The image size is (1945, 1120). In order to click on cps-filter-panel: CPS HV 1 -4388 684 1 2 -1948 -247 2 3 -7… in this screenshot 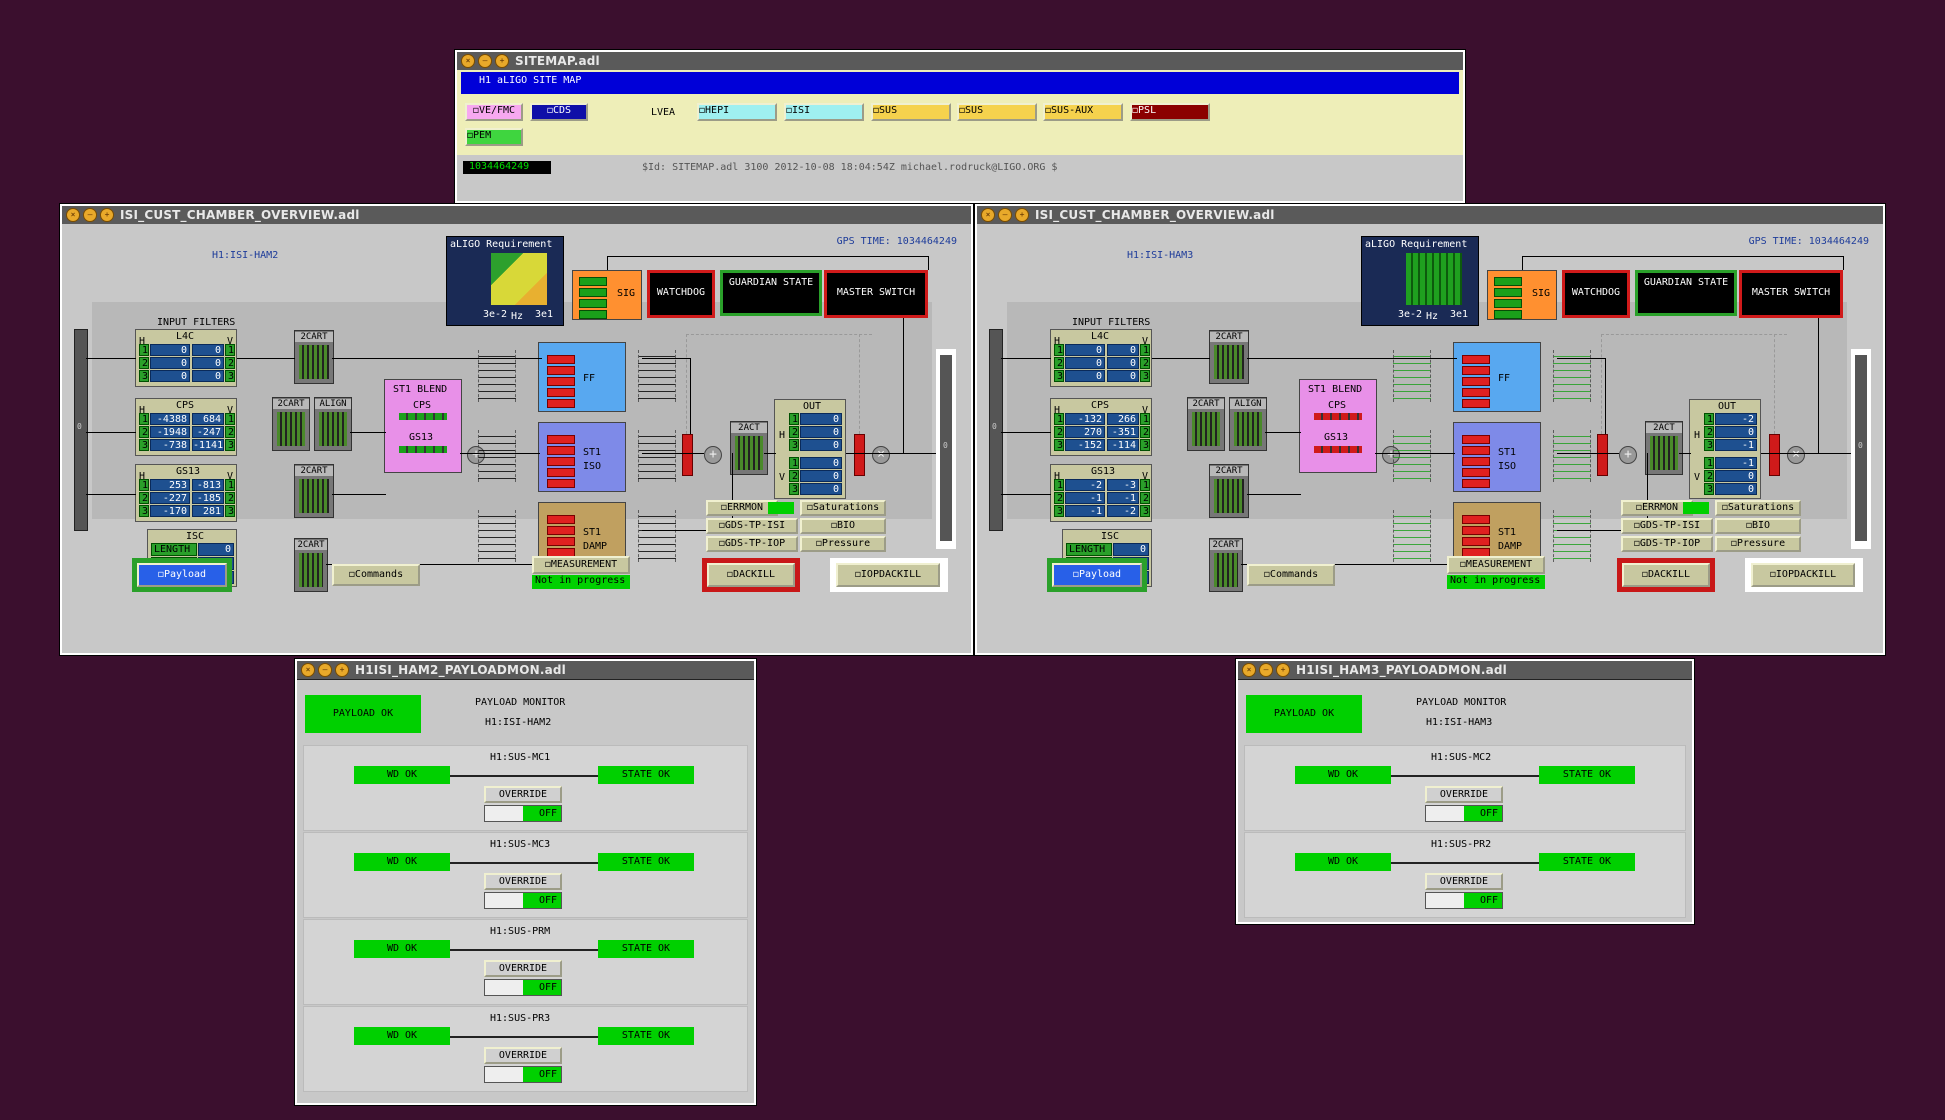, I will do `click(186, 427)`.